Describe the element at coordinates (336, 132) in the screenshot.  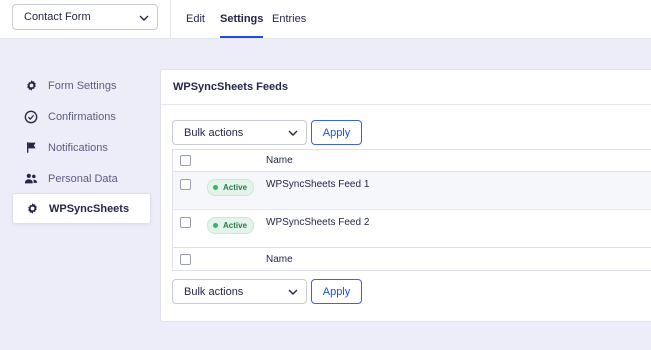
I see `apply-button: Apply` at that location.